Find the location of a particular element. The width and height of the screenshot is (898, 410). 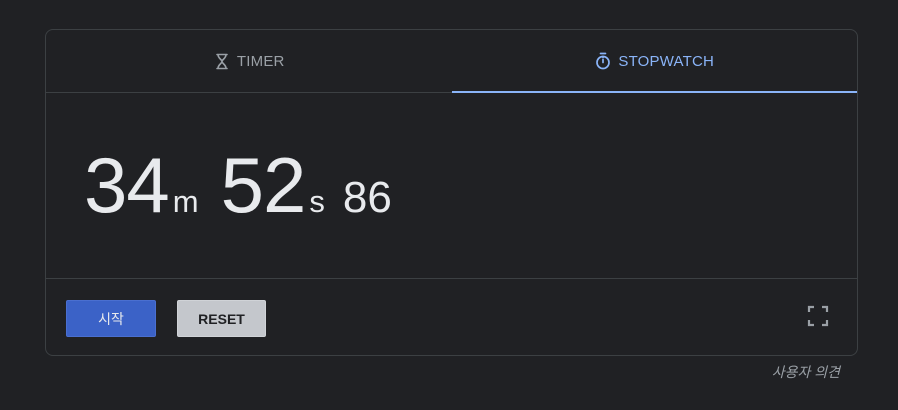

minutes-value: 34 is located at coordinates (127, 185).